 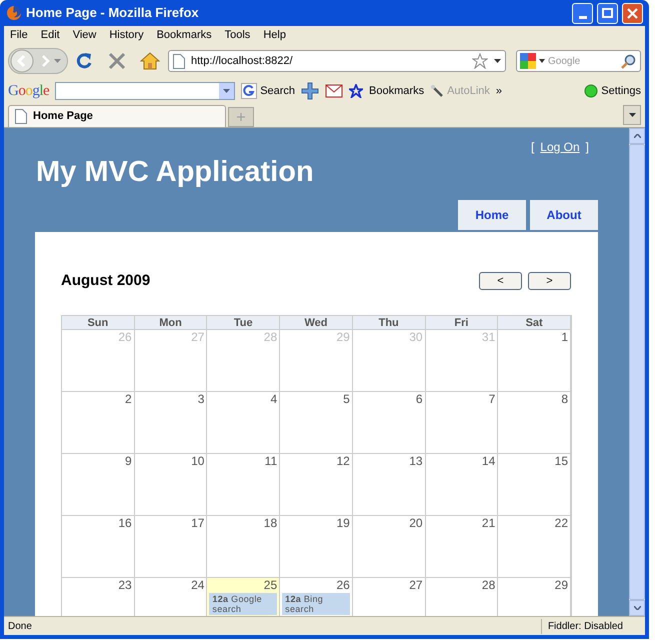 What do you see at coordinates (145, 91) in the screenshot?
I see `google-search-field` at bounding box center [145, 91].